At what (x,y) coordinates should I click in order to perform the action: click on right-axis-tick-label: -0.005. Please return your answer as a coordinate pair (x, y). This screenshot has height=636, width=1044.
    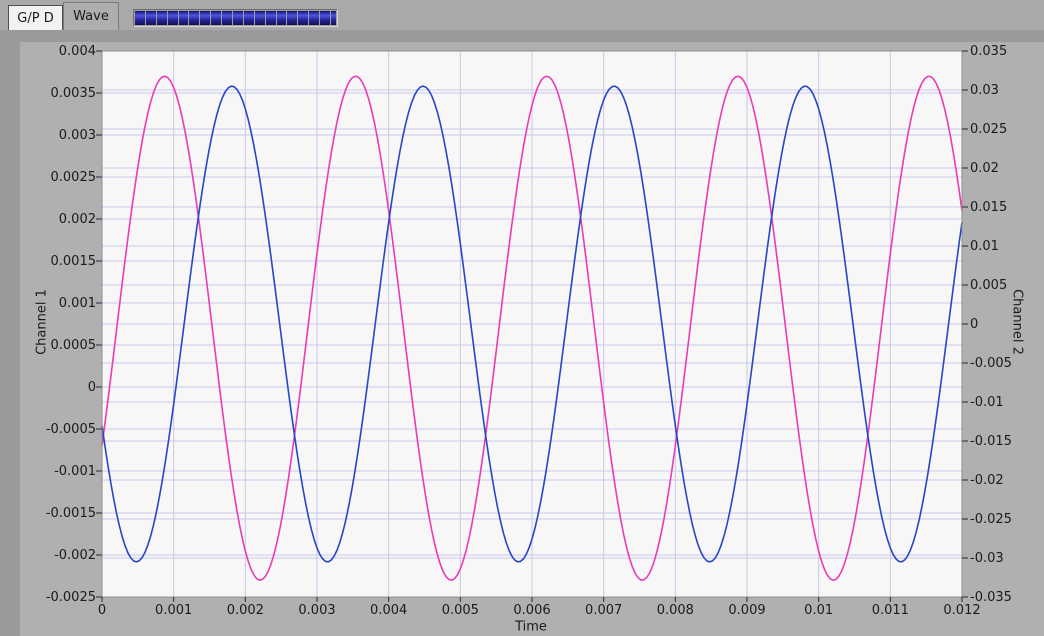
    Looking at the image, I should click on (991, 363).